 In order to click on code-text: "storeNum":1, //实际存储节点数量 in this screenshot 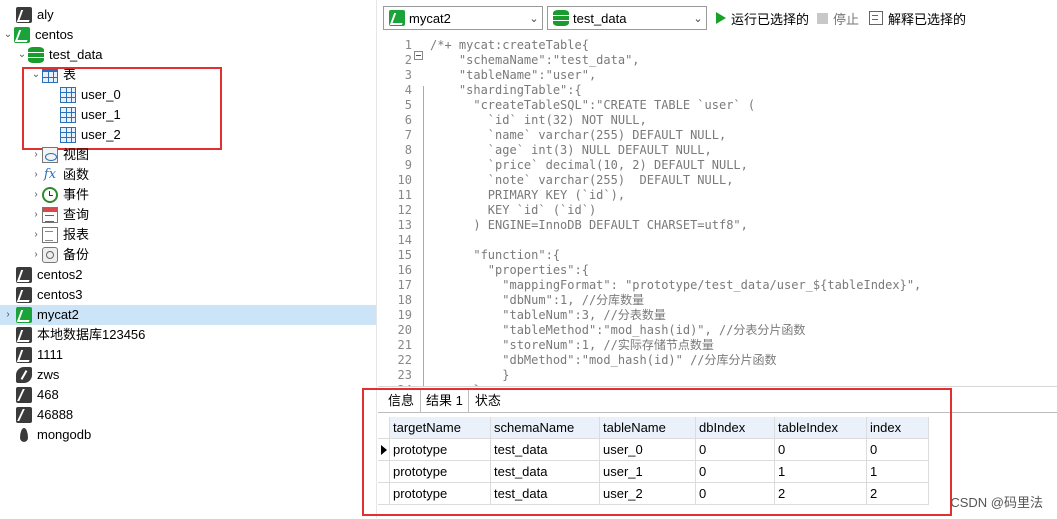, I will do `click(572, 345)`.